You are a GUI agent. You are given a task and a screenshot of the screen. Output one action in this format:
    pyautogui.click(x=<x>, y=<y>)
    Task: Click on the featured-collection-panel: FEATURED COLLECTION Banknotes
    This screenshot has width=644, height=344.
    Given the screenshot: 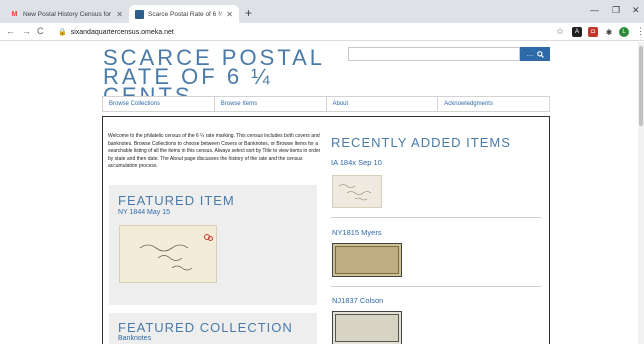 What is the action you would take?
    pyautogui.click(x=213, y=328)
    